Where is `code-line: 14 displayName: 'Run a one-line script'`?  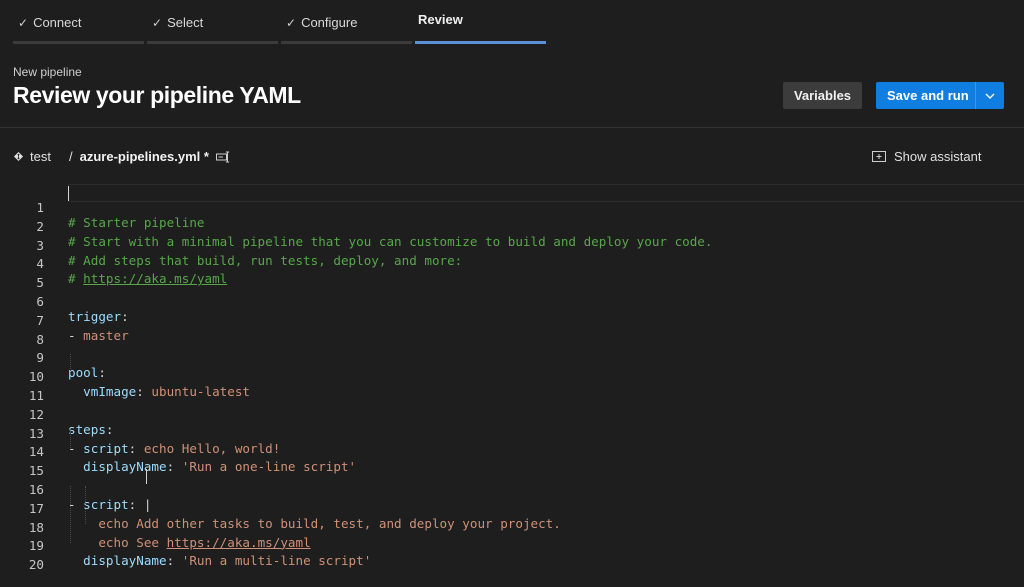 code-line: 14 displayName: 'Run a one-line script' is located at coordinates (512, 451).